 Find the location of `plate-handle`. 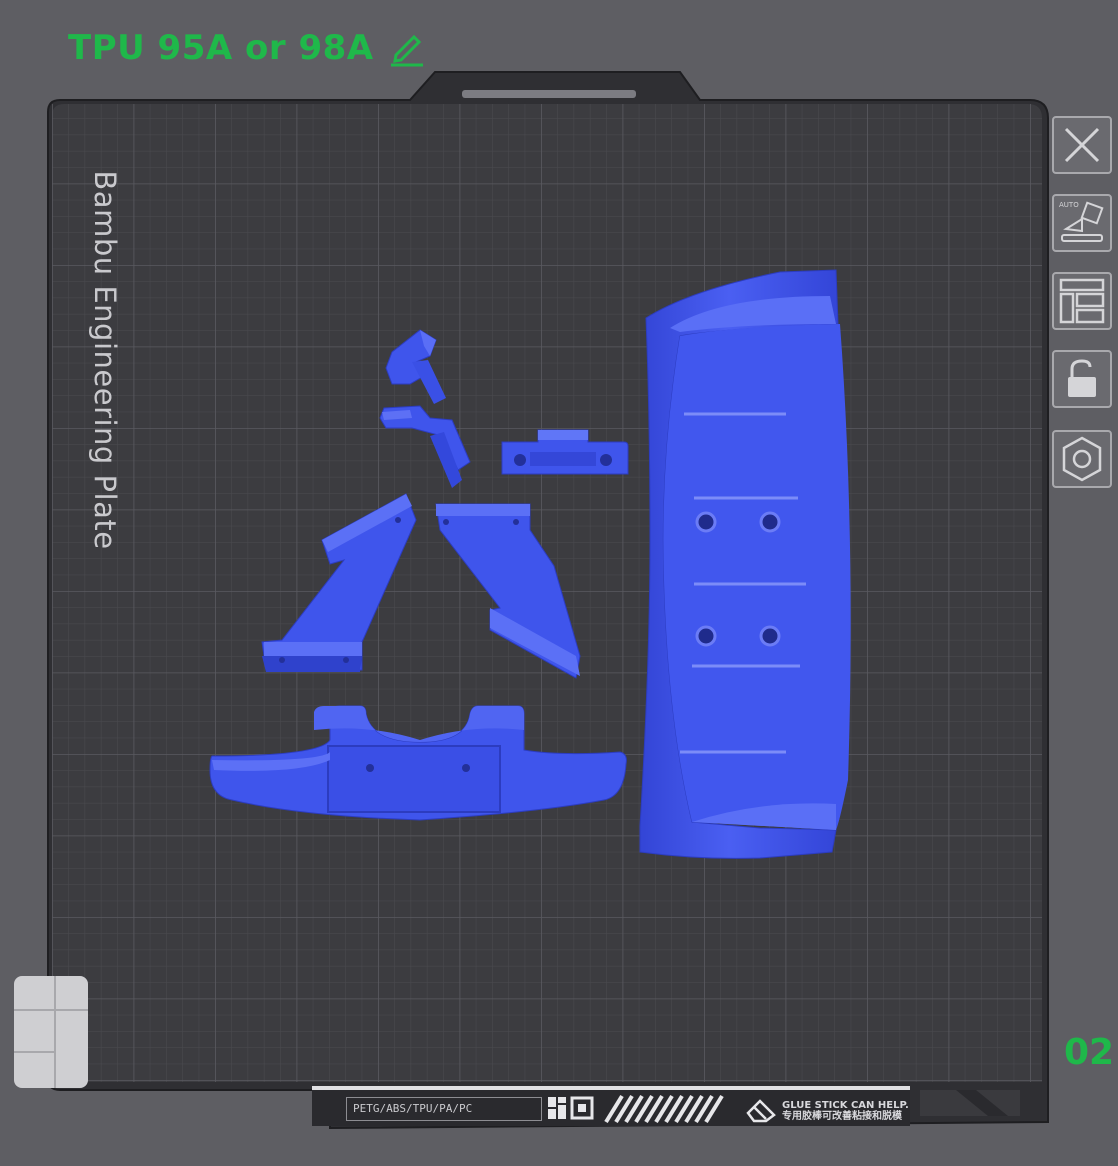

plate-handle is located at coordinates (549, 94).